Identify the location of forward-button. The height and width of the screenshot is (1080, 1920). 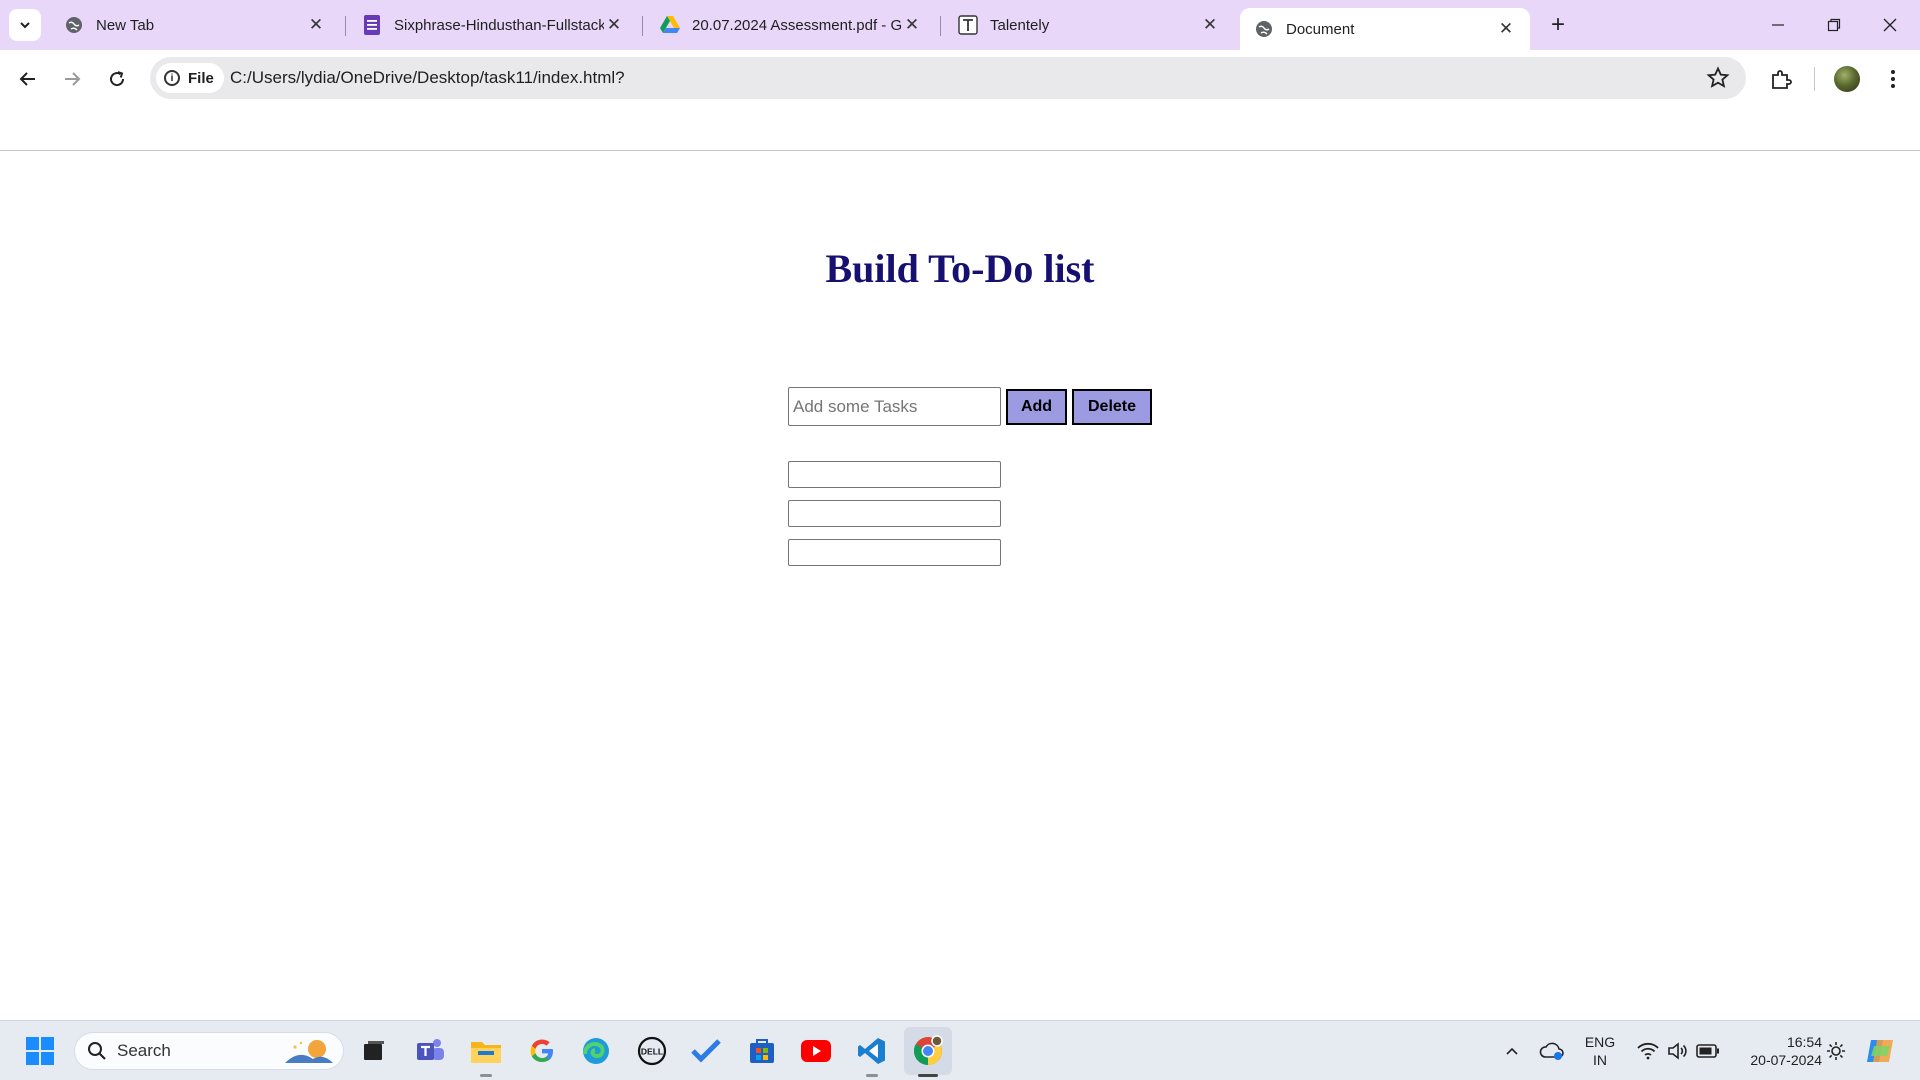
(72, 79).